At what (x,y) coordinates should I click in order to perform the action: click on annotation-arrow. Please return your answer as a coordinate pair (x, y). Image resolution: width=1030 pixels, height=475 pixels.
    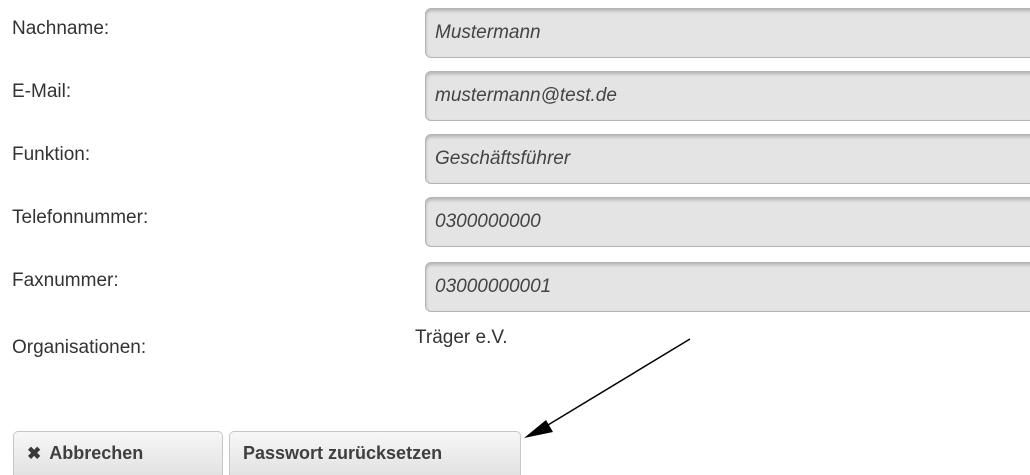
    Looking at the image, I should click on (607, 388).